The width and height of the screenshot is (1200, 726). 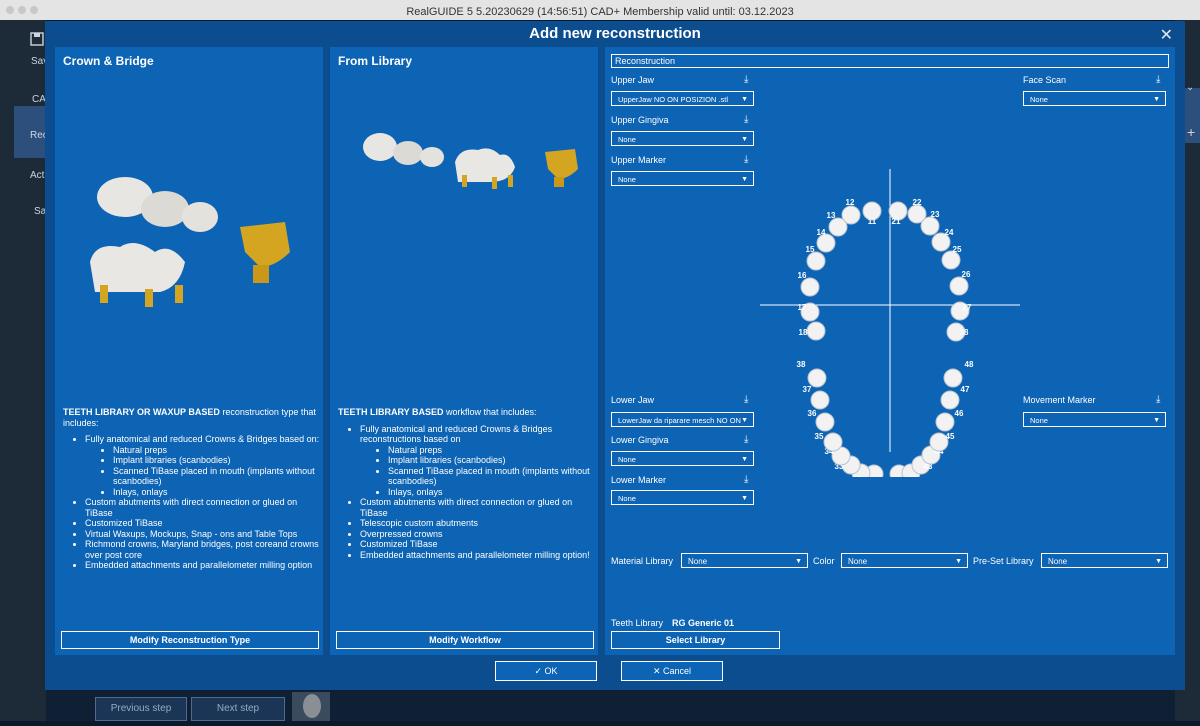 What do you see at coordinates (615, 33) in the screenshot?
I see `dialog-title: Add new reconstruction` at bounding box center [615, 33].